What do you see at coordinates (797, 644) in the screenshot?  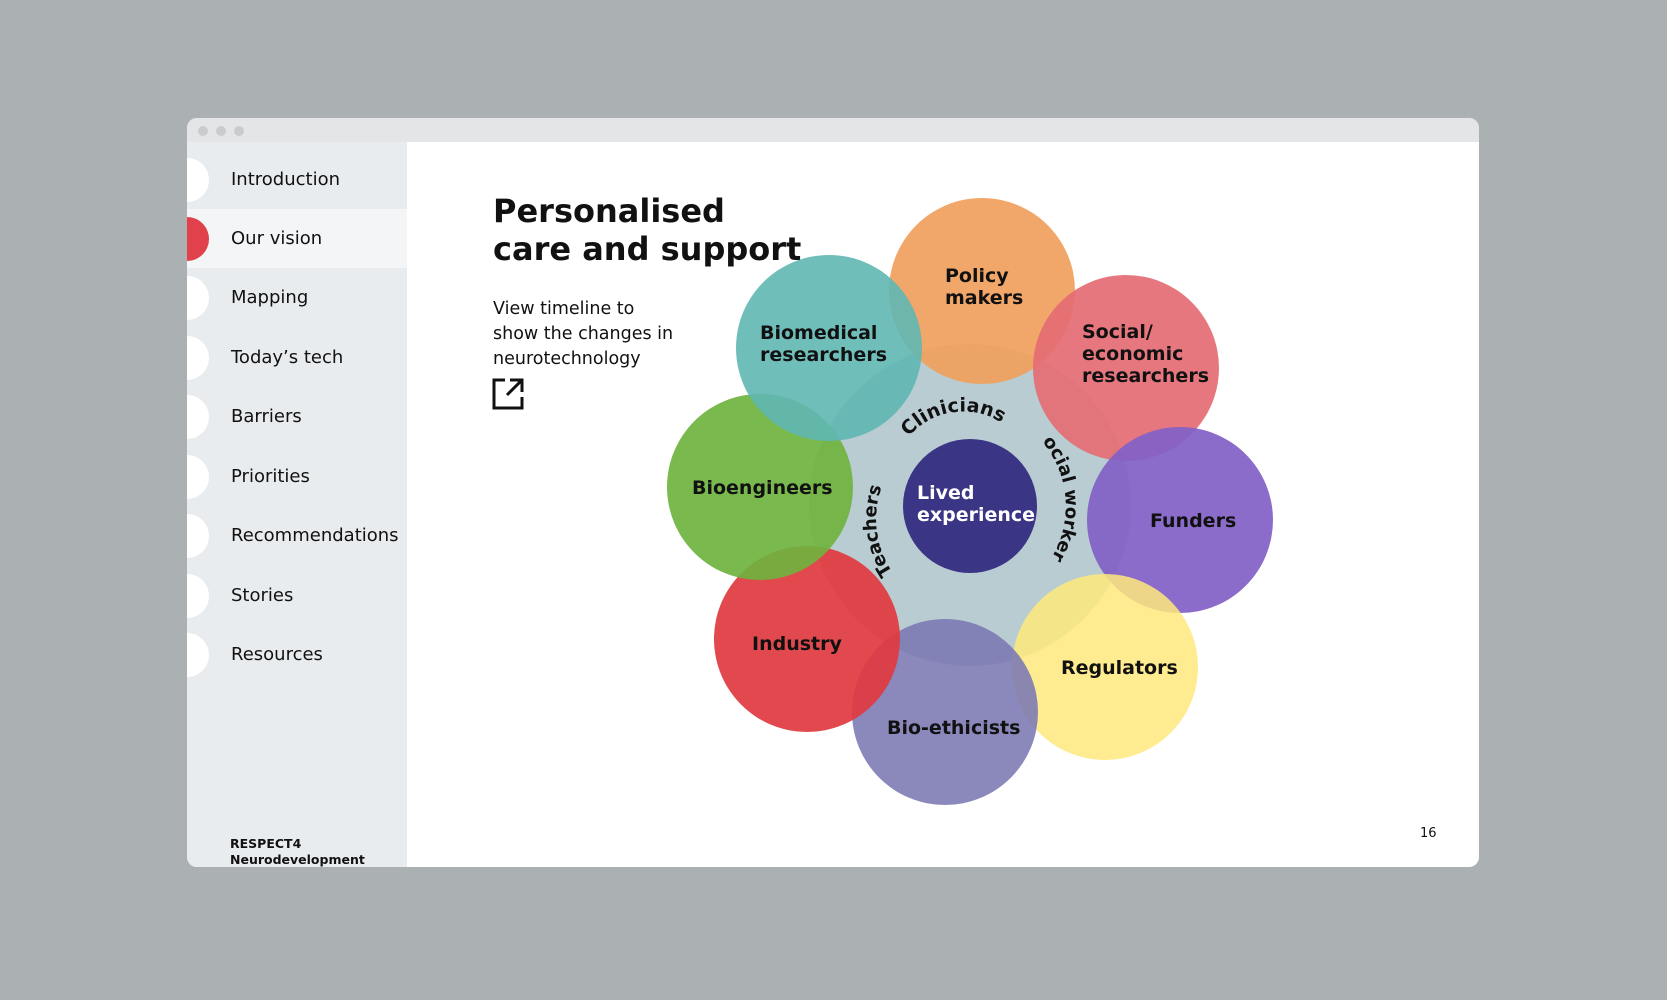 I see `petal-label-industry: Industry` at bounding box center [797, 644].